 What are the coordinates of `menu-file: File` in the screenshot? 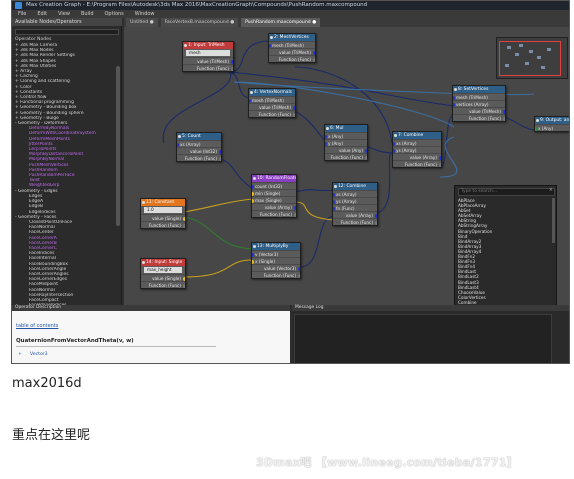 It's located at (22, 14).